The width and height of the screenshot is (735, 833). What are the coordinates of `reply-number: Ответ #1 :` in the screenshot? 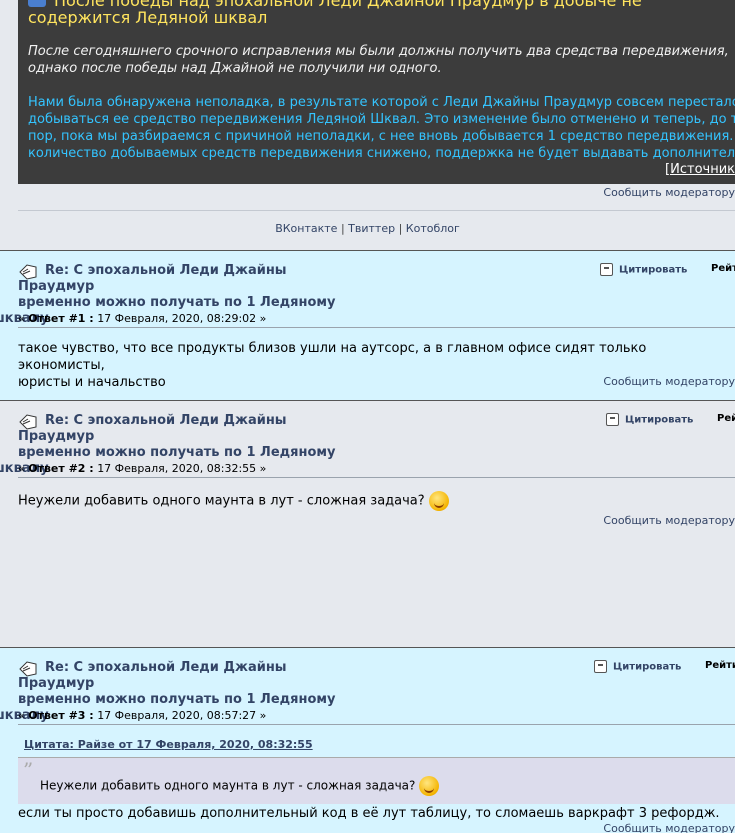 It's located at (61, 318).